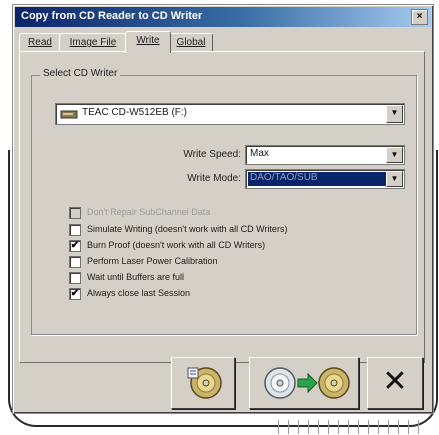  What do you see at coordinates (203, 383) in the screenshot?
I see `save-profile-button` at bounding box center [203, 383].